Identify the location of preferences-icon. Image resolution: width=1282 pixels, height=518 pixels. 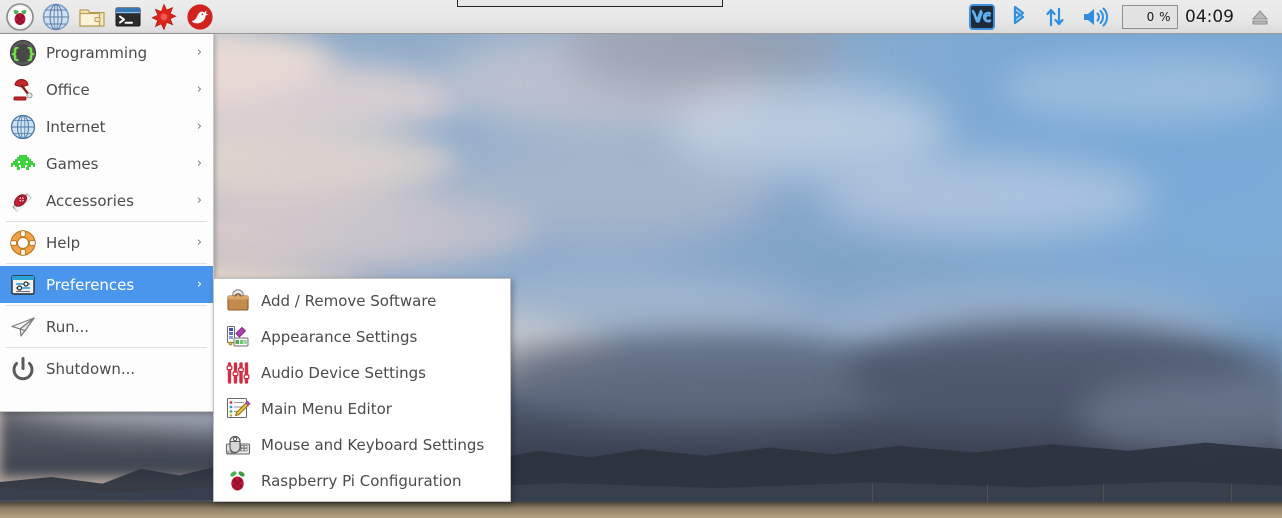
(23, 285).